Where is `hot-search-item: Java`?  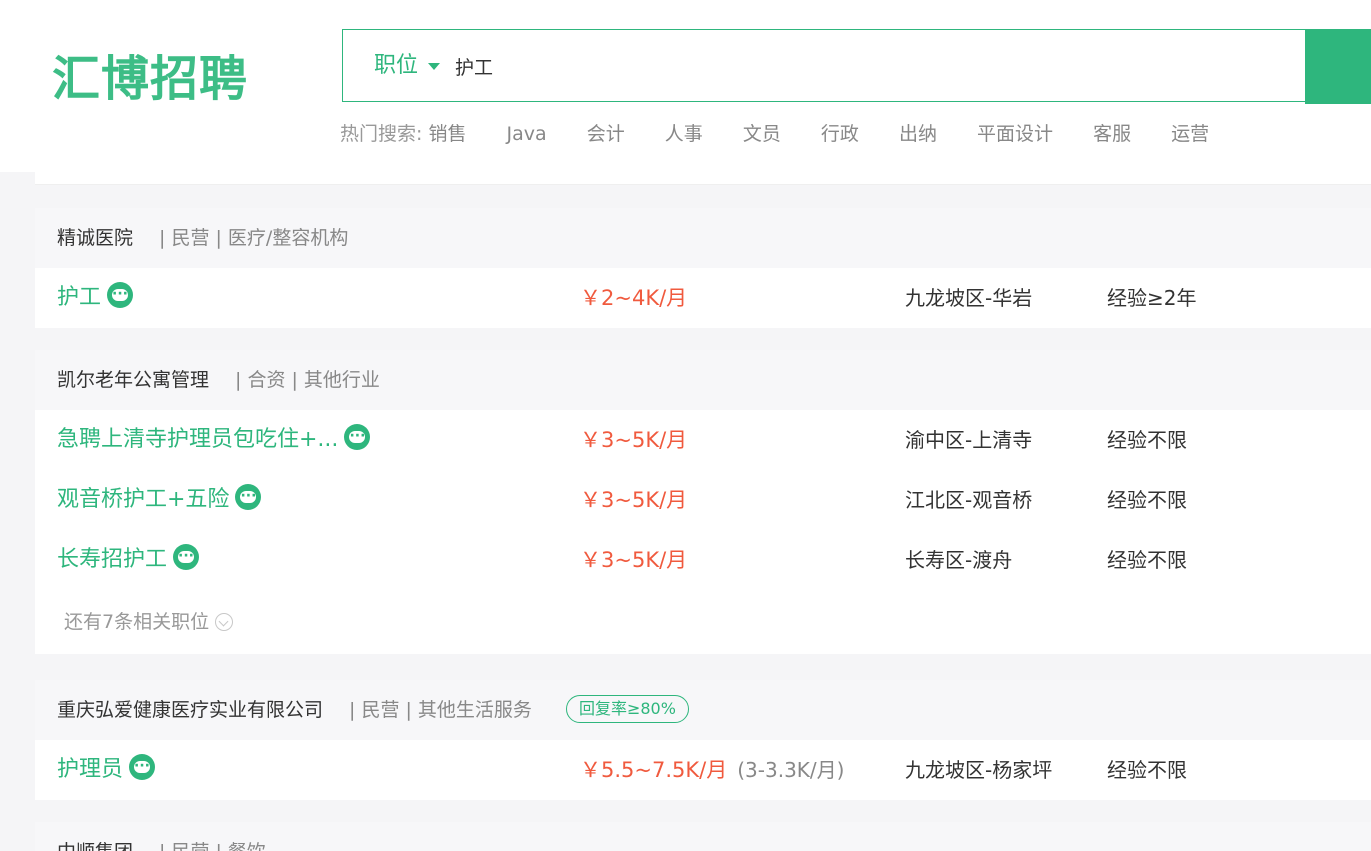
hot-search-item: Java is located at coordinates (527, 134).